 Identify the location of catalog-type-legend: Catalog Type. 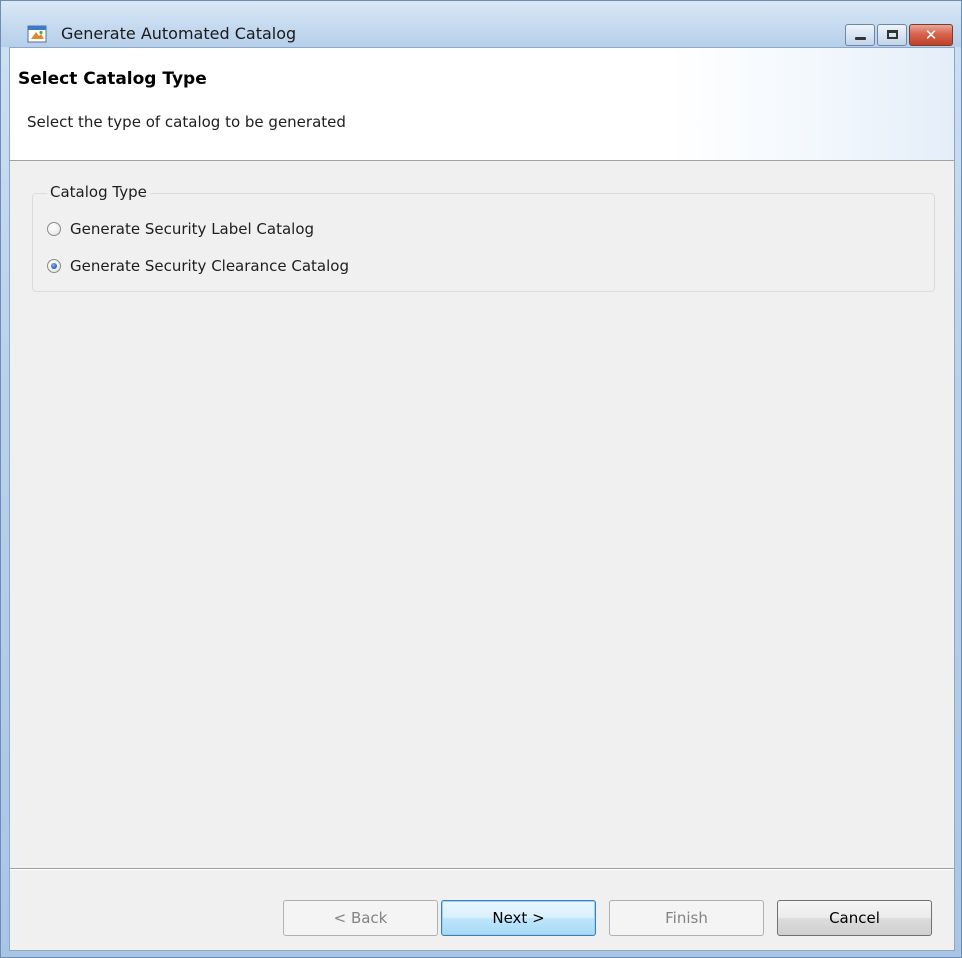
(98, 192).